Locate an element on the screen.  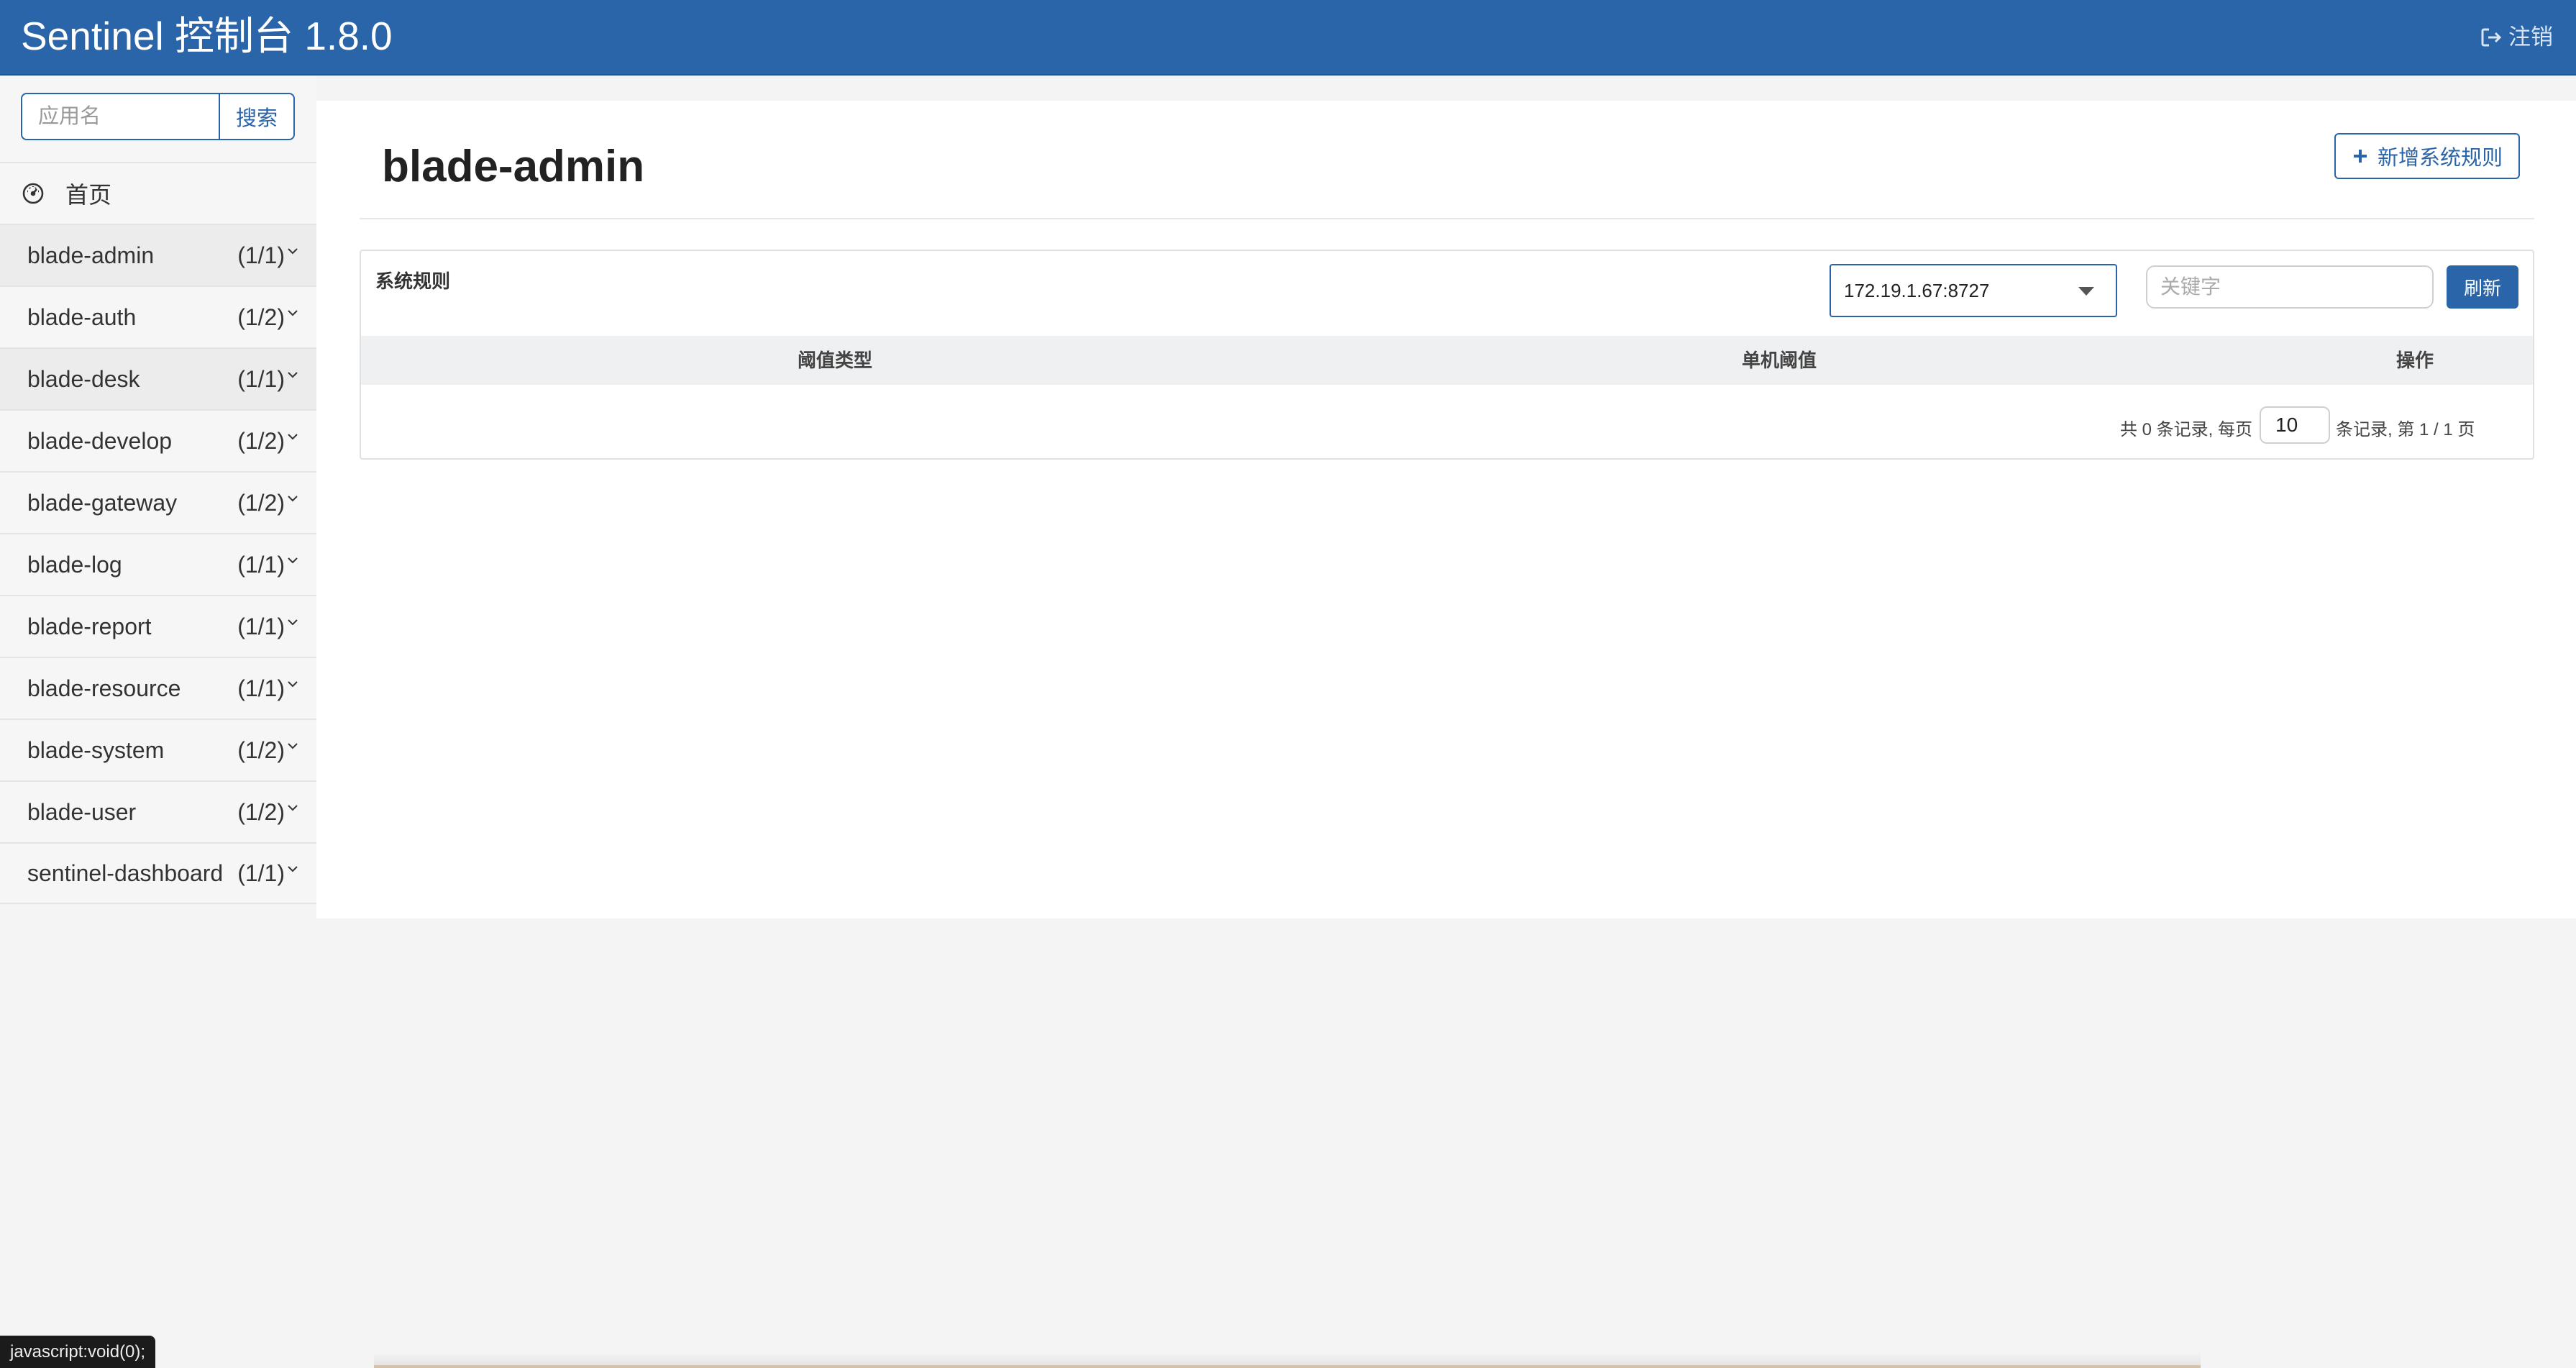
app-name: blade-resource is located at coordinates (104, 688).